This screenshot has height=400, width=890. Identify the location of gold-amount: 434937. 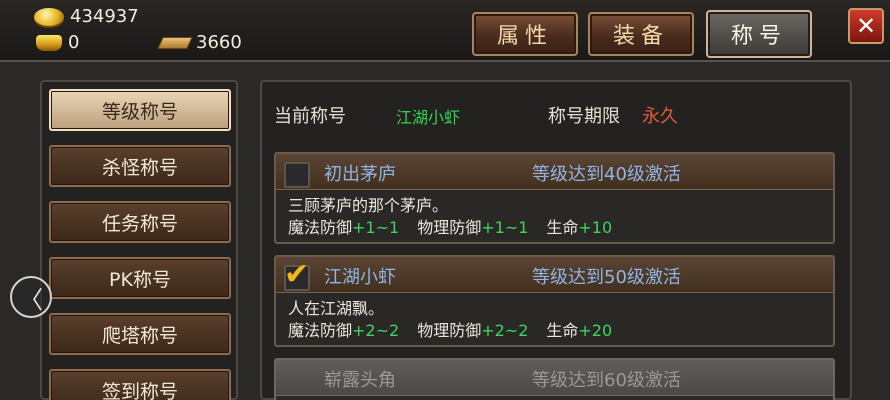
(104, 16).